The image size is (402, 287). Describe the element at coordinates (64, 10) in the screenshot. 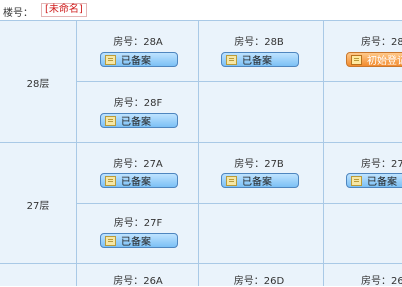

I see `building-name: [未命名]` at that location.